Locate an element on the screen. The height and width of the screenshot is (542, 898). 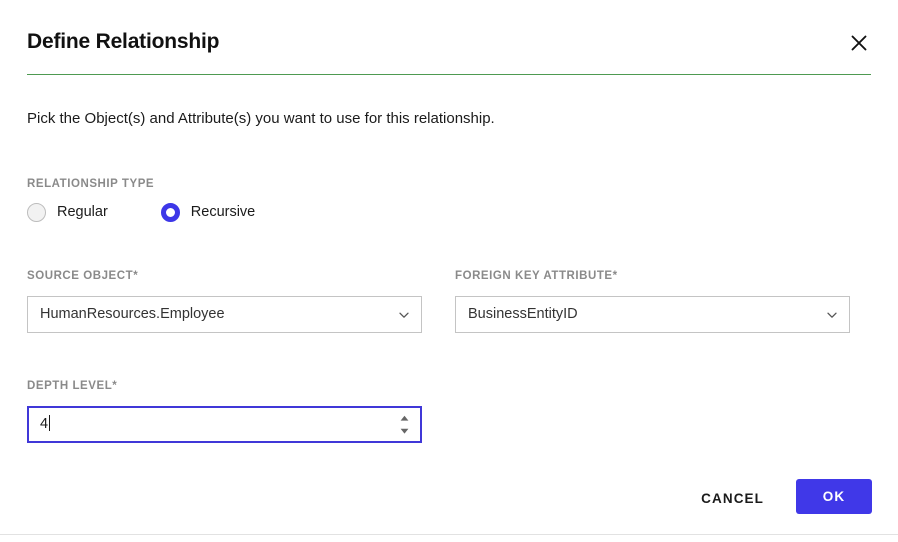
close-icon is located at coordinates (859, 43).